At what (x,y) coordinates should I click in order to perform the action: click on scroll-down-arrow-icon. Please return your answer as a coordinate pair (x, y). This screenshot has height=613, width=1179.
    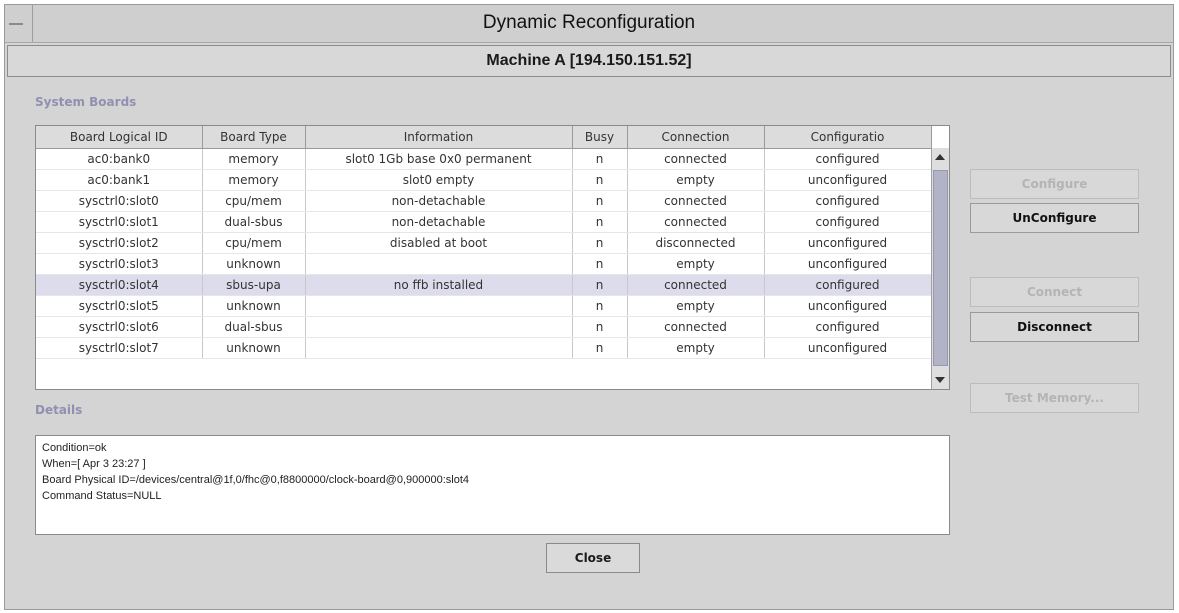
    Looking at the image, I should click on (940, 380).